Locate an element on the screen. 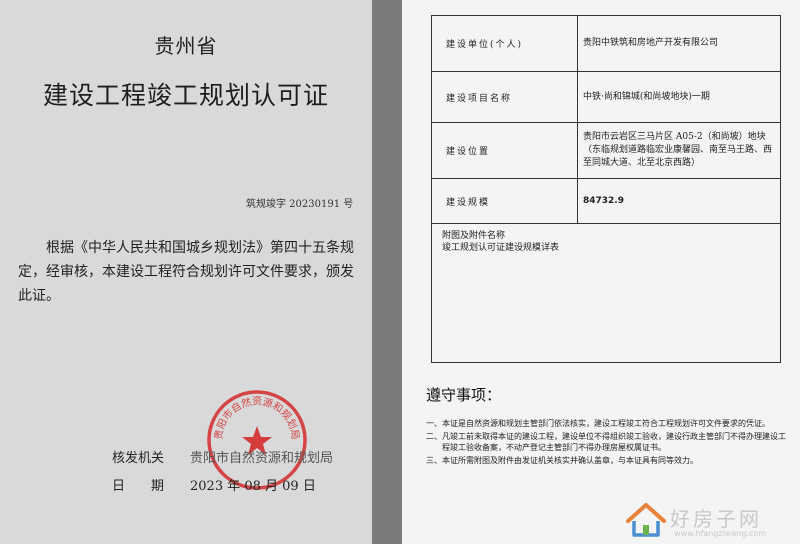  date-value: 2023 年 08 月 09 日 is located at coordinates (253, 486).